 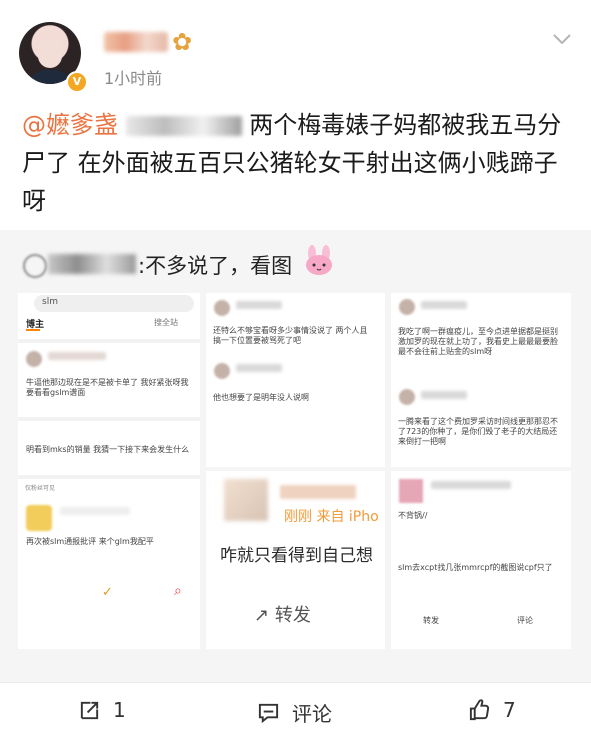 I want to click on mini-orange-mark-icon: ✓, so click(x=107, y=592).